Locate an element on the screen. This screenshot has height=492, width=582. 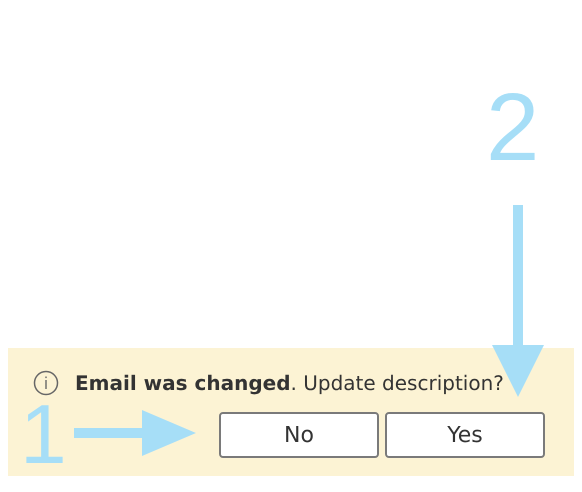
notification-message: Email was changed. Update description? is located at coordinates (289, 383).